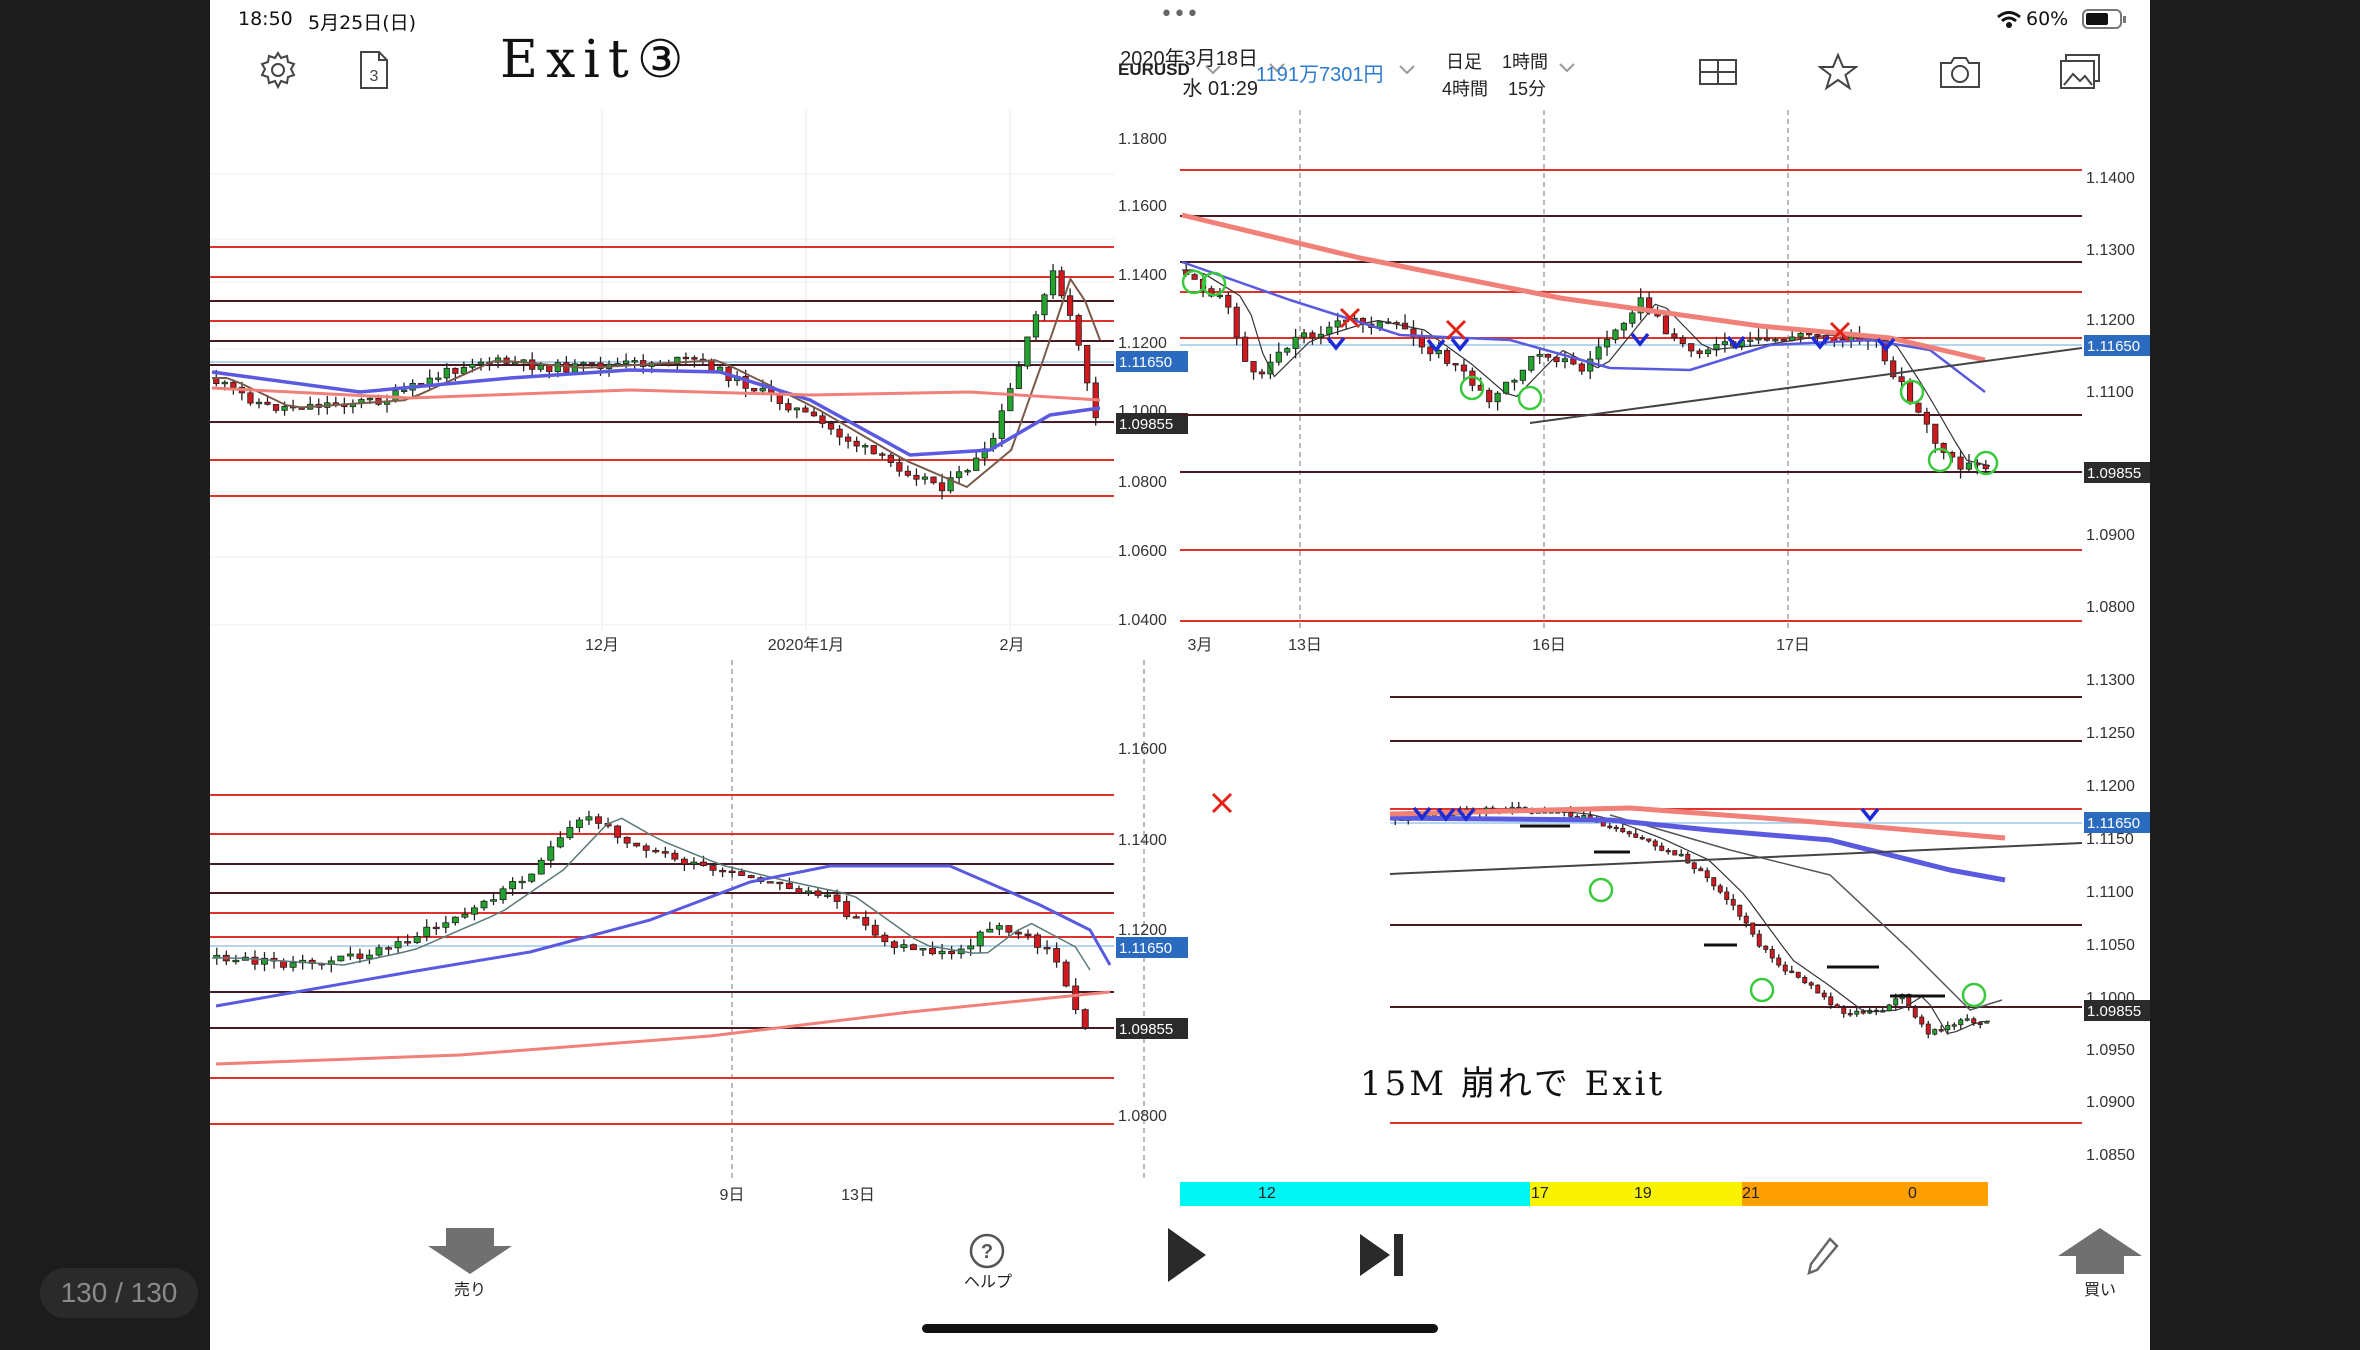  What do you see at coordinates (602, 645) in the screenshot?
I see `daily-x-tick: 12月` at bounding box center [602, 645].